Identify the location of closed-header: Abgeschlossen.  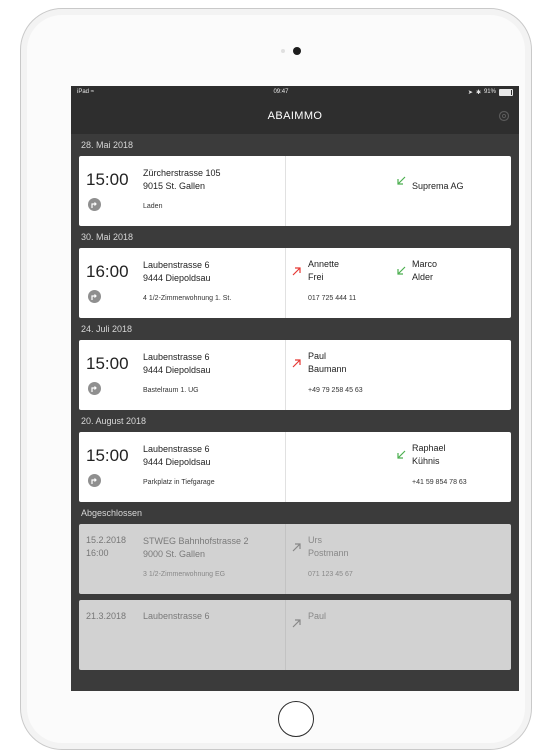
(112, 513).